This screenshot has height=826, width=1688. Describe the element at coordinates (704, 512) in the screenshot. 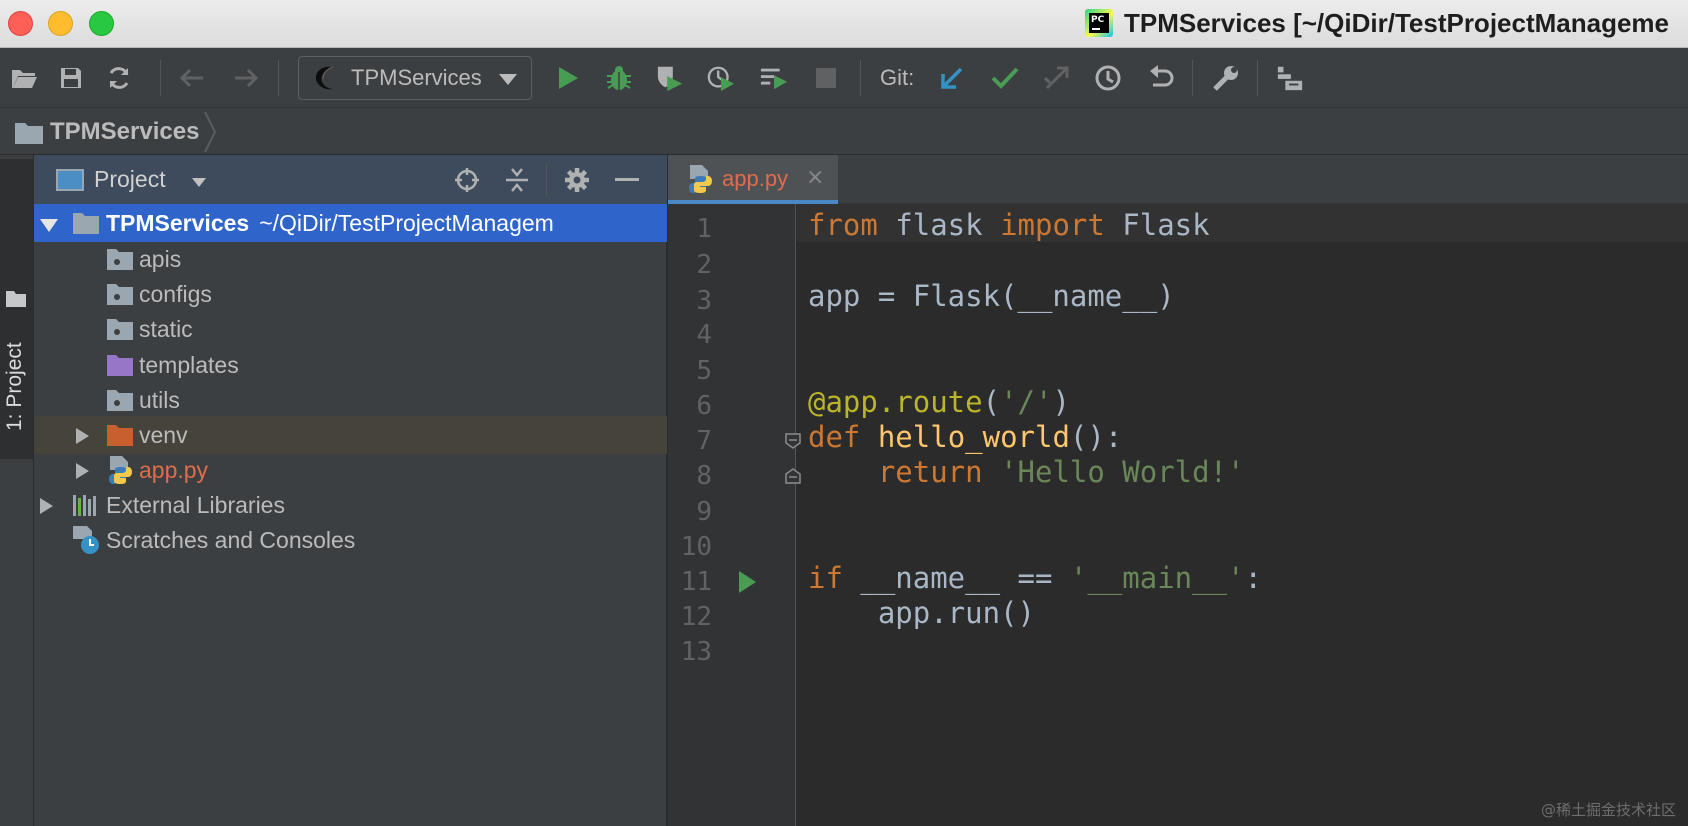

I see `line-number: 9` at that location.